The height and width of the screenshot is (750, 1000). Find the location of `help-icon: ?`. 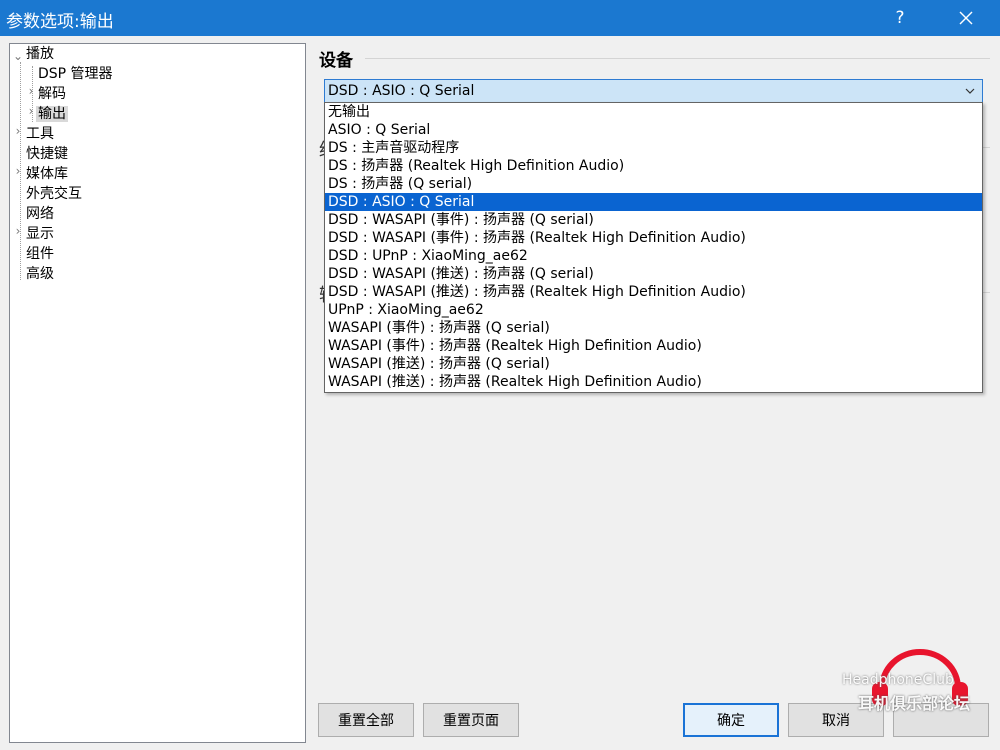

help-icon: ? is located at coordinates (900, 18).